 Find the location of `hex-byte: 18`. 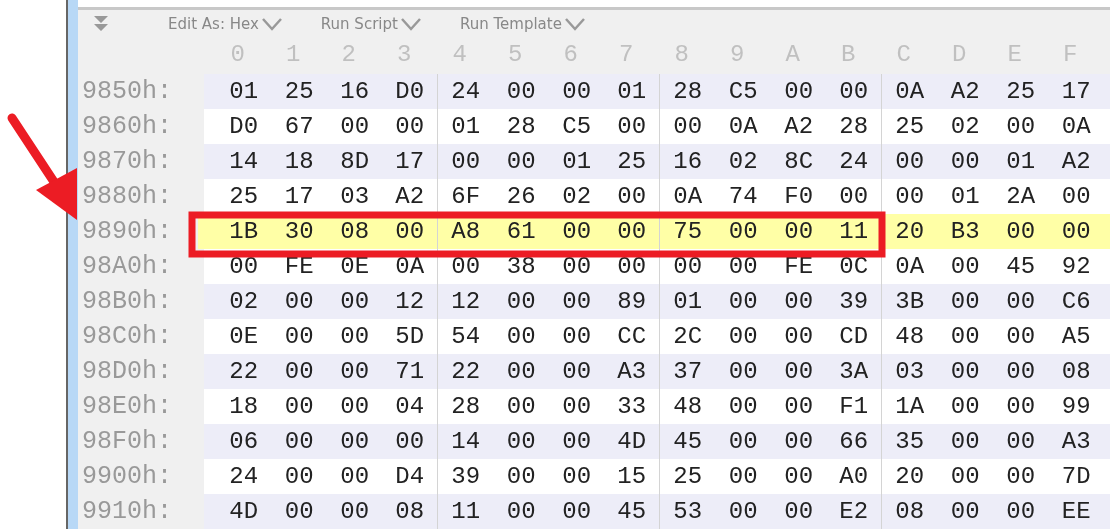

hex-byte: 18 is located at coordinates (299, 161).